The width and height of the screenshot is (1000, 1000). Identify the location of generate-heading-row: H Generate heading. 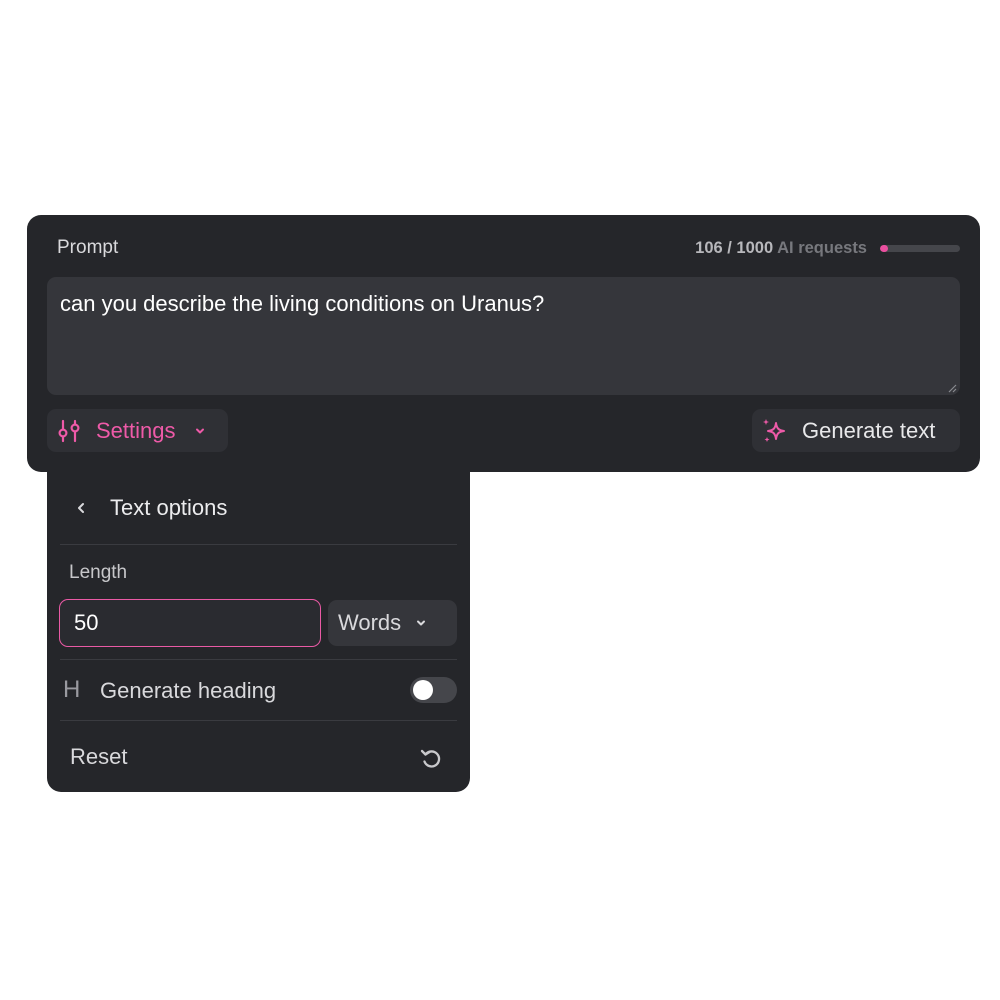
(258, 694).